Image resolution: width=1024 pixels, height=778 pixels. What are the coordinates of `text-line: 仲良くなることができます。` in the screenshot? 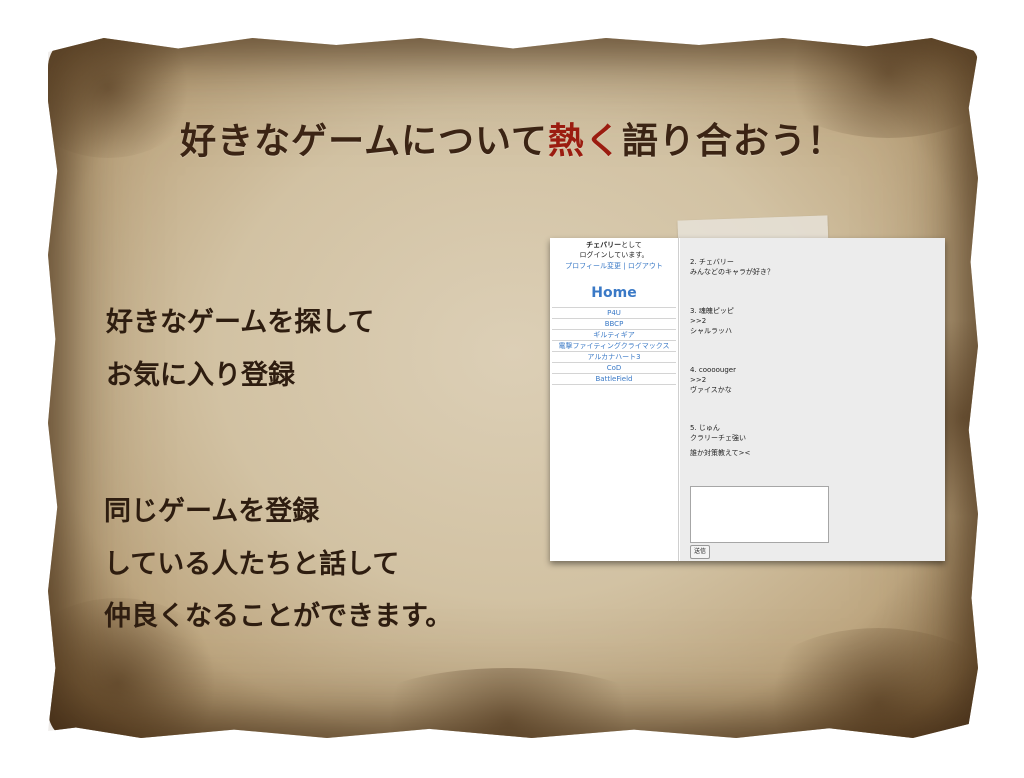 It's located at (278, 617).